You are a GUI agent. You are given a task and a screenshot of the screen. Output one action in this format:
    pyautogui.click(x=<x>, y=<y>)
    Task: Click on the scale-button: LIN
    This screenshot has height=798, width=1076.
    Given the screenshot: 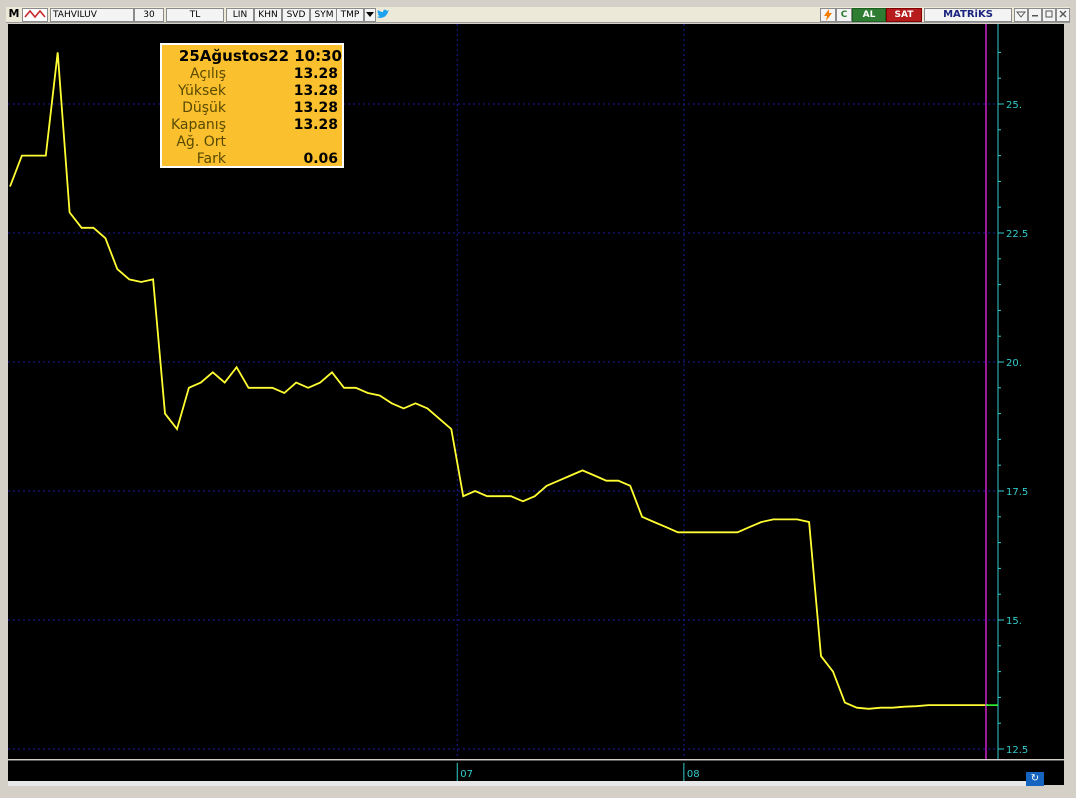 What is the action you would take?
    pyautogui.click(x=240, y=15)
    